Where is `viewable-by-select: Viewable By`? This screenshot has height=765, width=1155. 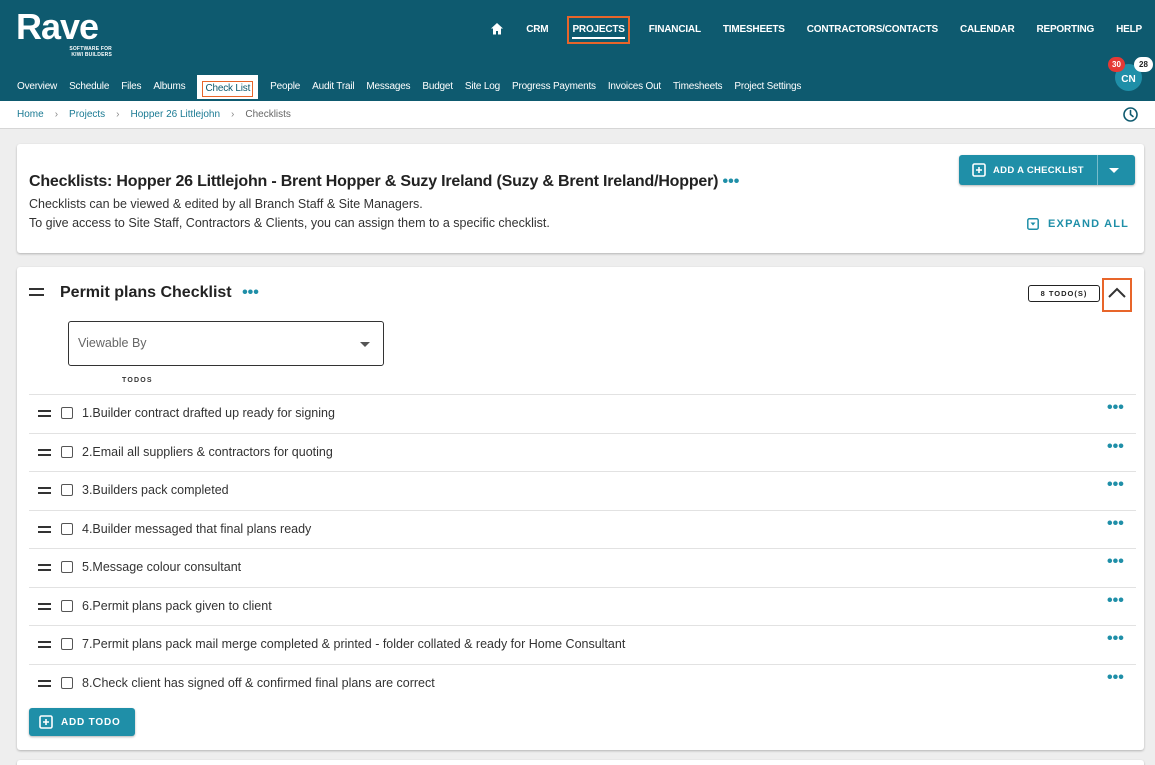 viewable-by-select: Viewable By is located at coordinates (226, 343).